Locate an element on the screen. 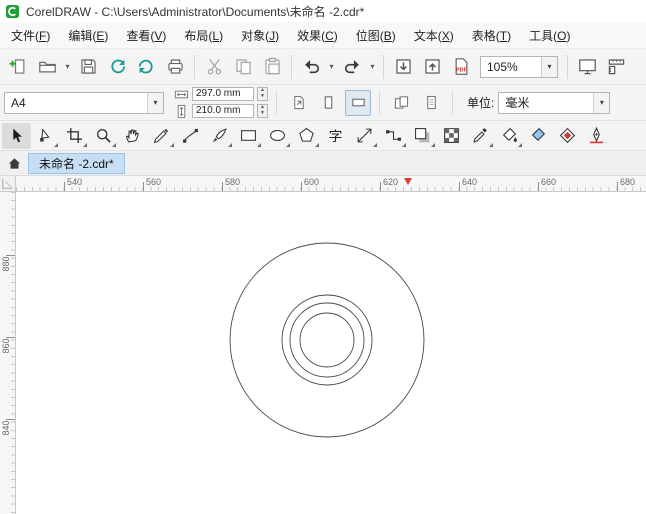 This screenshot has height=514, width=646. cloud-download-button is located at coordinates (117, 67).